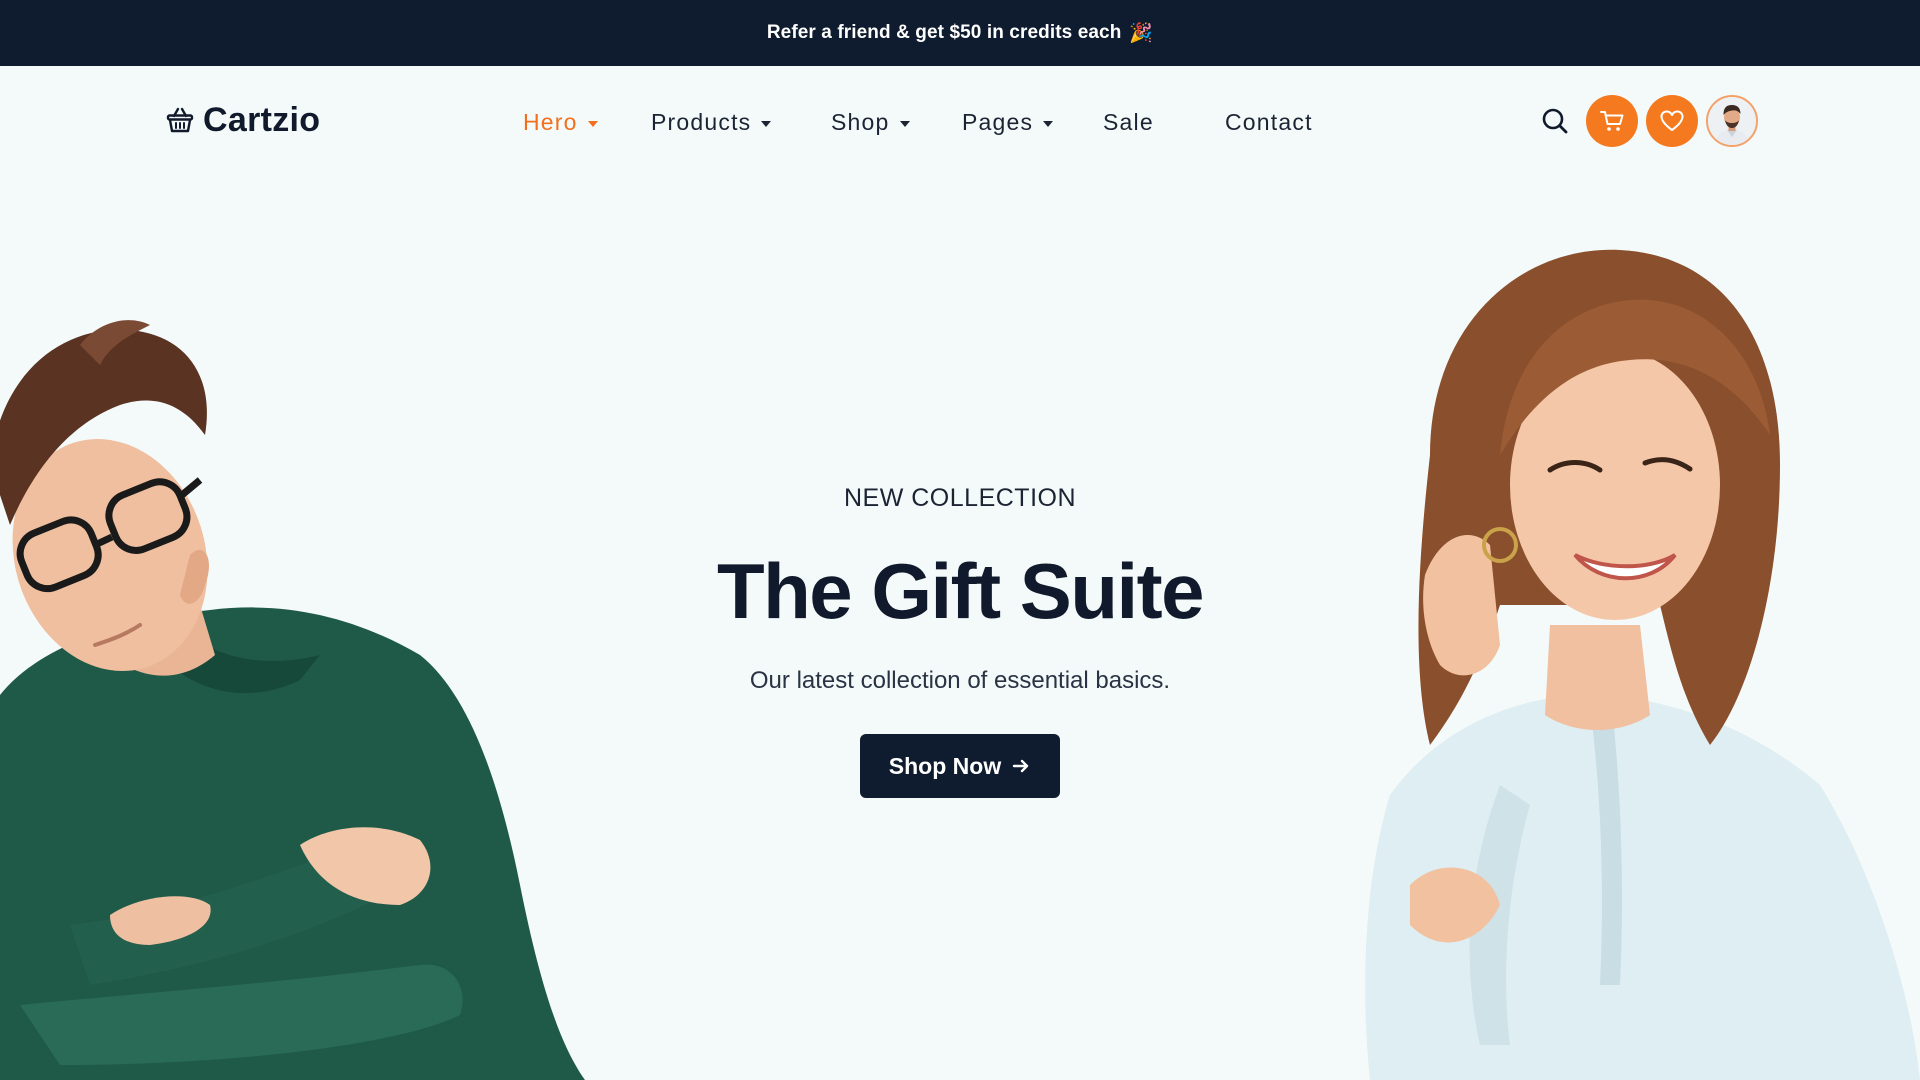 The height and width of the screenshot is (1080, 1920). I want to click on nav-item-hero: Hero, so click(560, 122).